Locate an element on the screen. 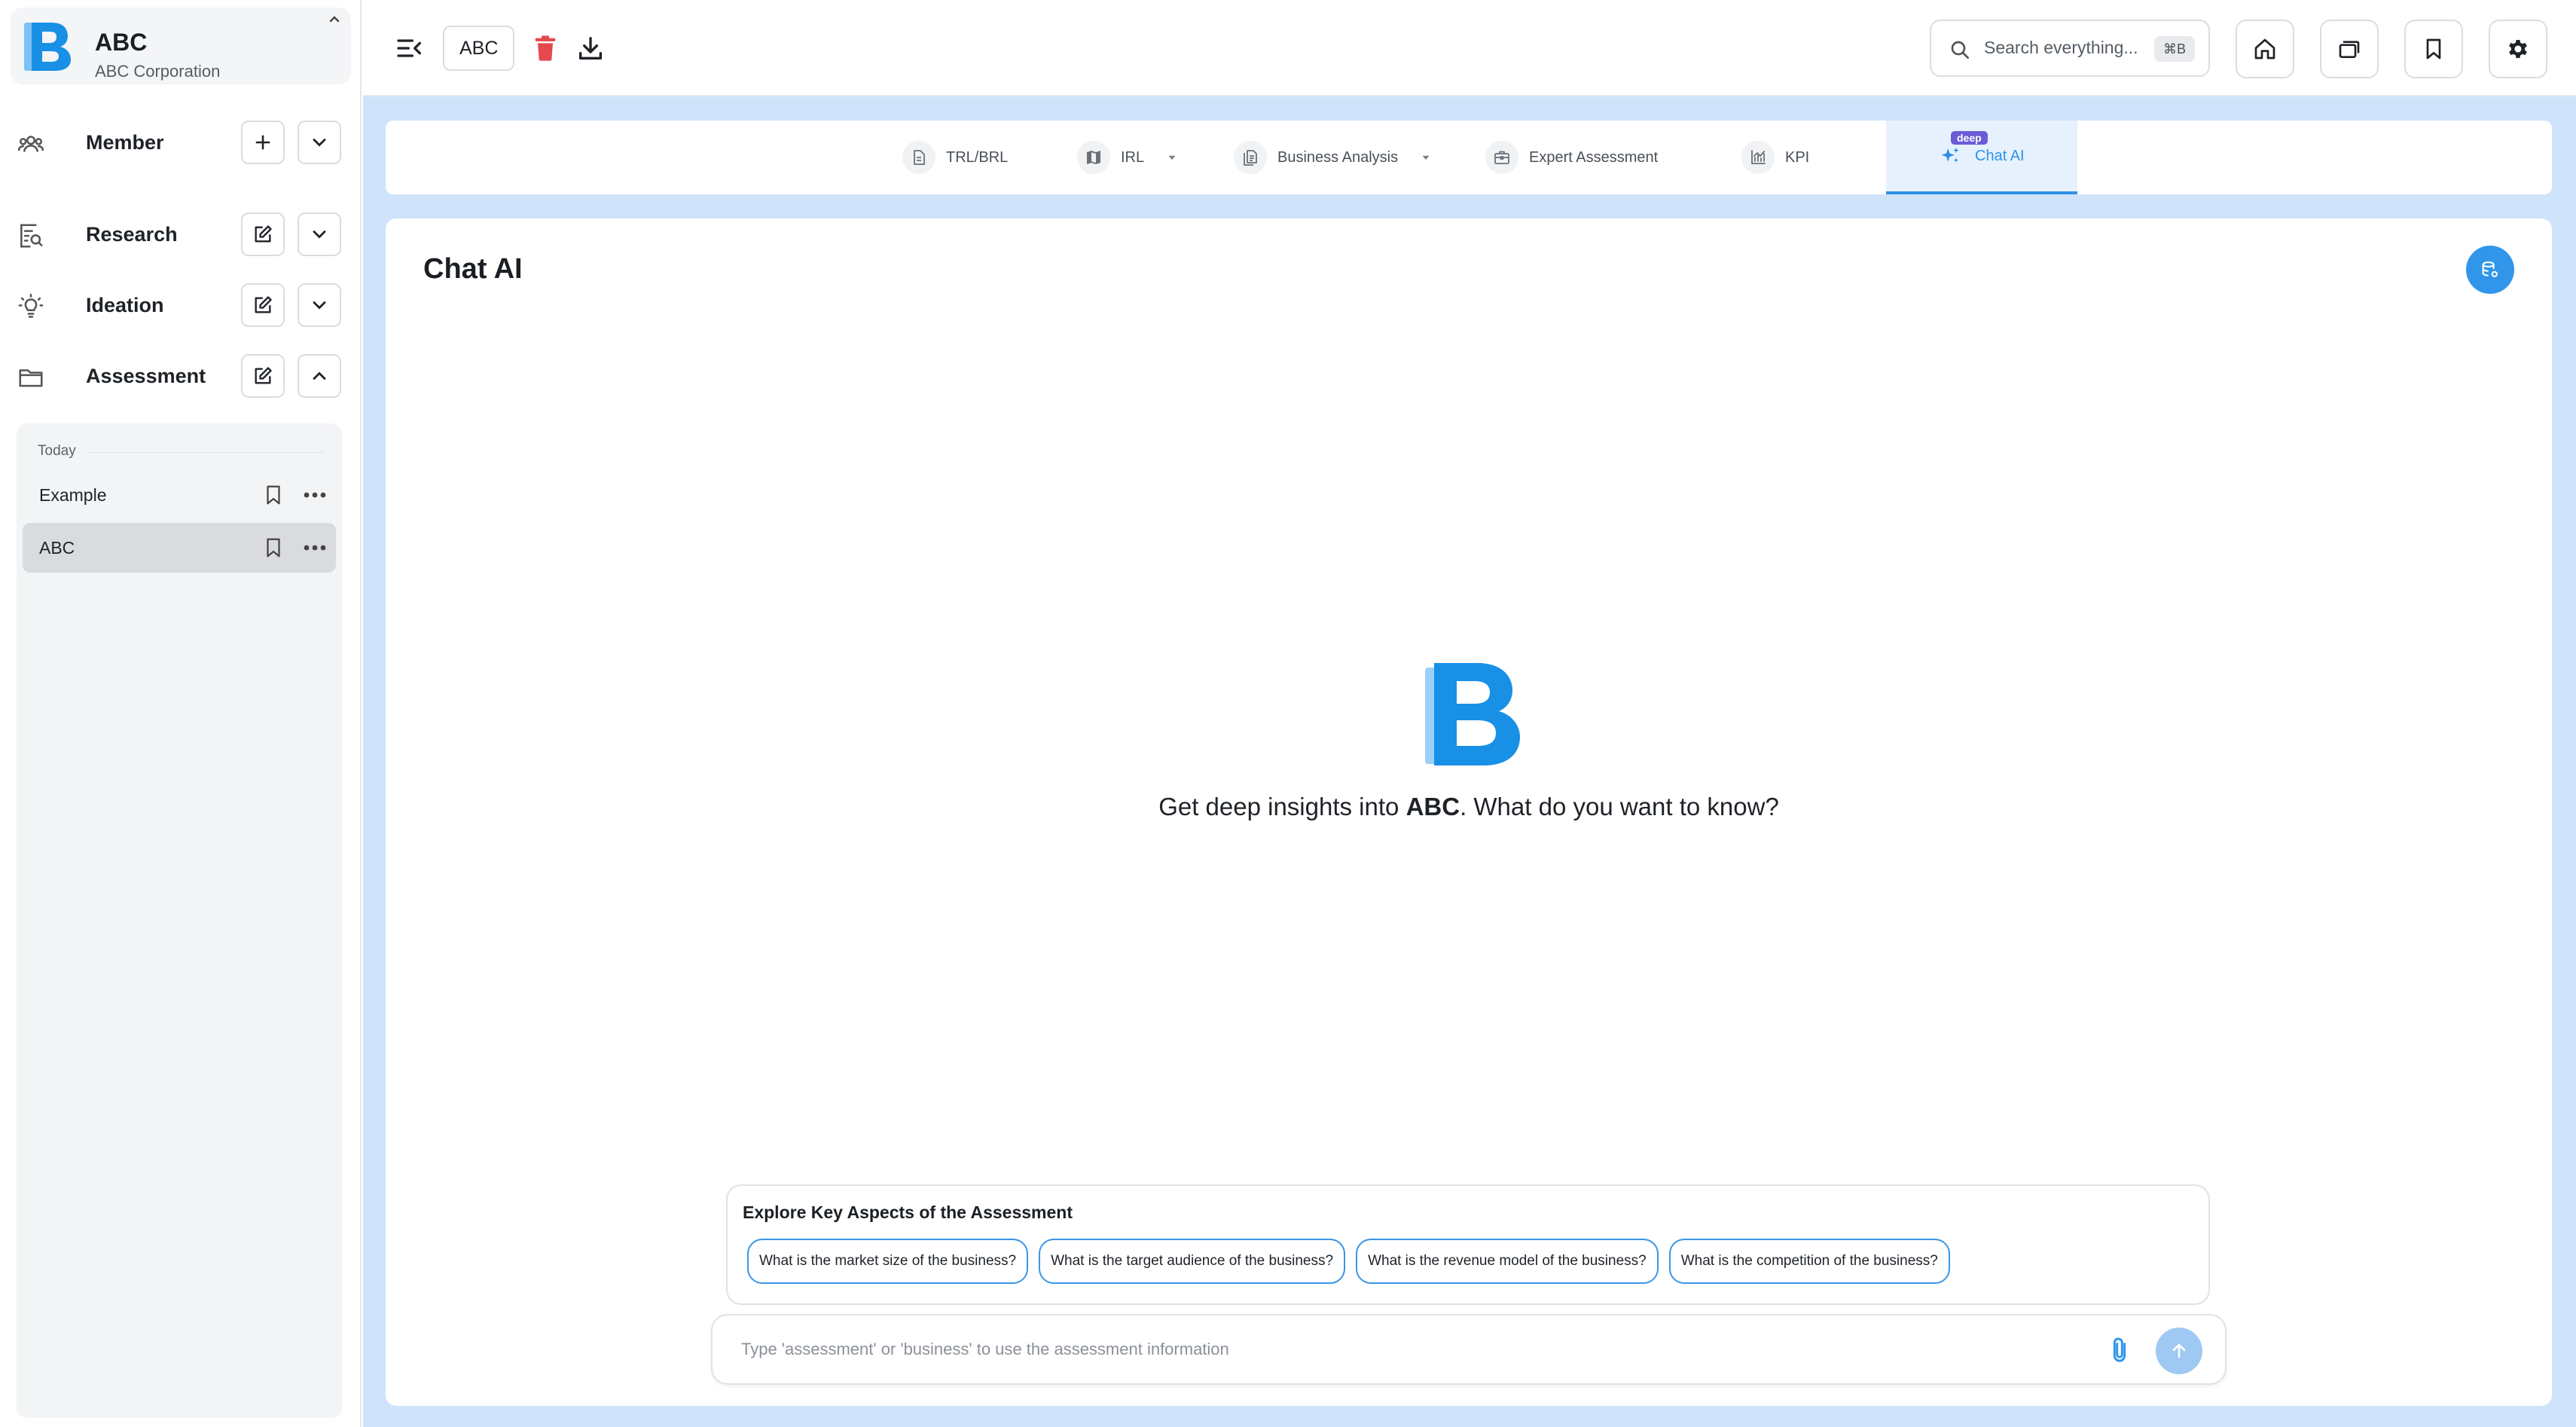 The image size is (2576, 1427). tab-trl-brl: TRL/BRL is located at coordinates (955, 158).